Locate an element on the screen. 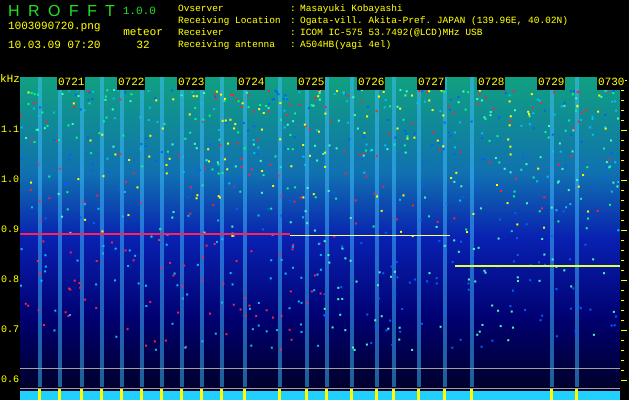 The width and height of the screenshot is (629, 400). time-label: 0724 is located at coordinates (251, 83).